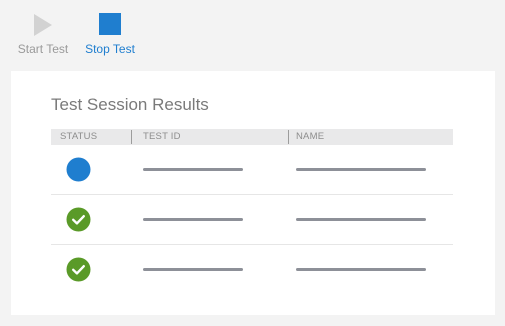 The width and height of the screenshot is (505, 326). I want to click on start-test-button: Start Test, so click(43, 34).